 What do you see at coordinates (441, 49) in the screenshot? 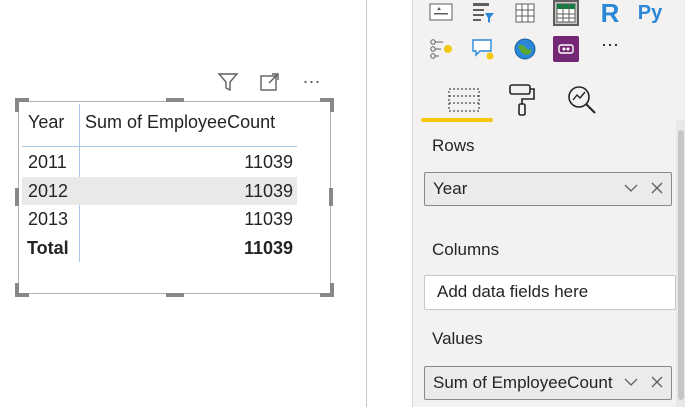
I see `key-influencers-icon` at bounding box center [441, 49].